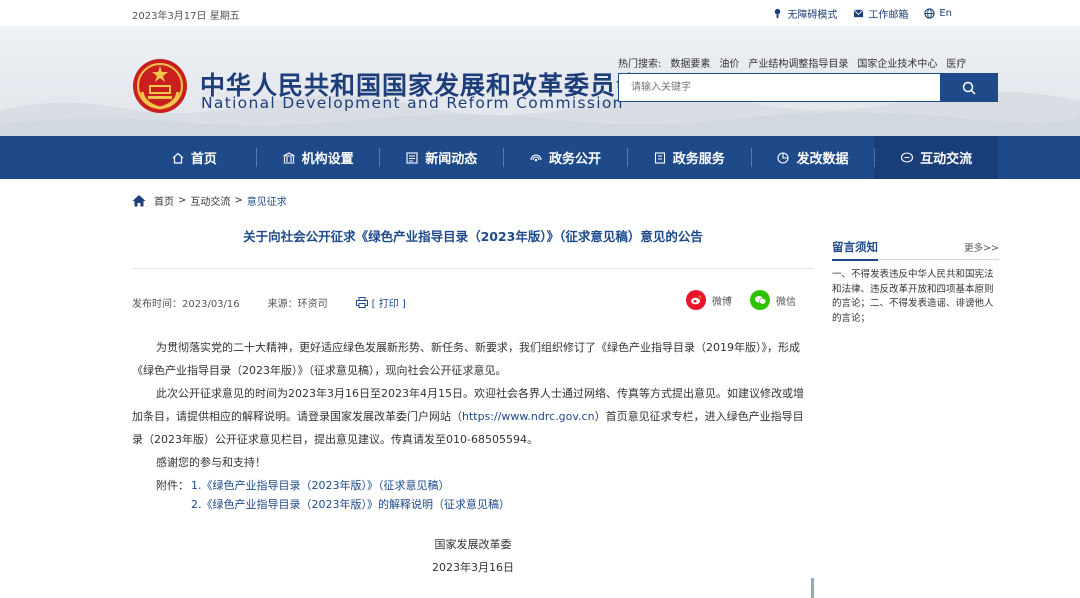  Describe the element at coordinates (536, 157) in the screenshot. I see `broadcast-icon` at that location.